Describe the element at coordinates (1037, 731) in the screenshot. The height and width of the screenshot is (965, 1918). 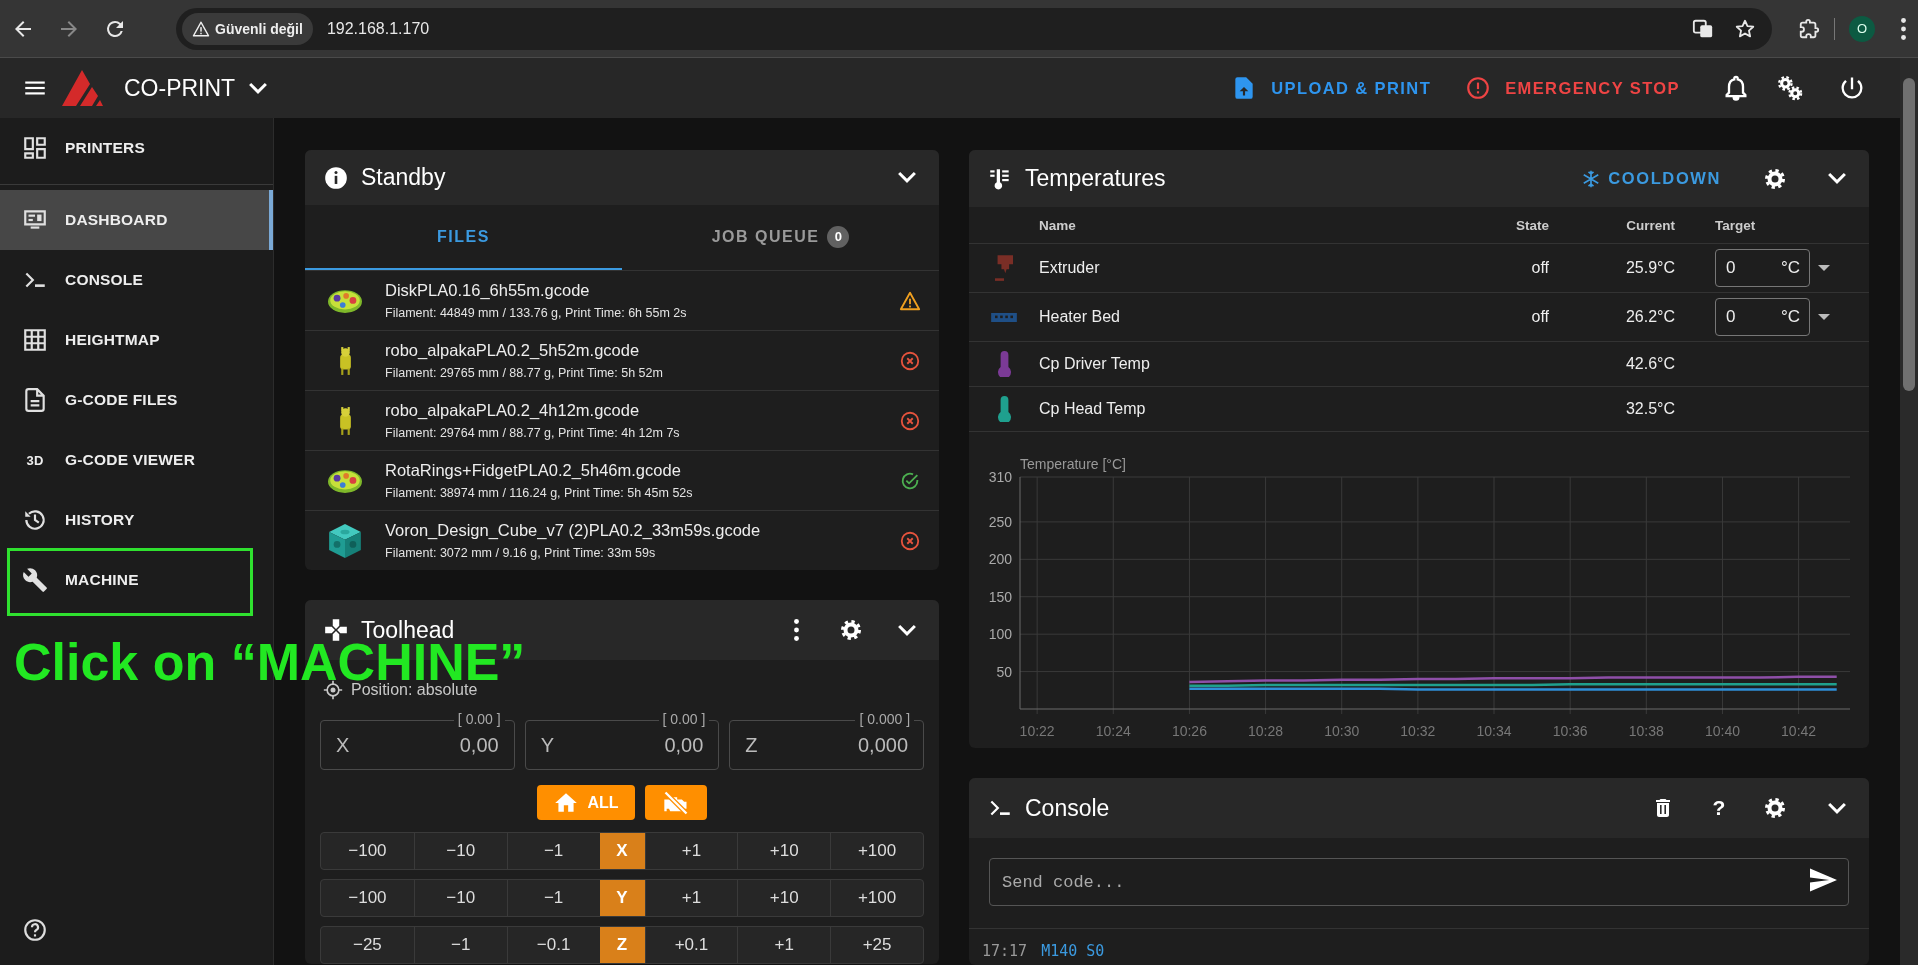
I see `axis-tick-label: 10:22` at that location.